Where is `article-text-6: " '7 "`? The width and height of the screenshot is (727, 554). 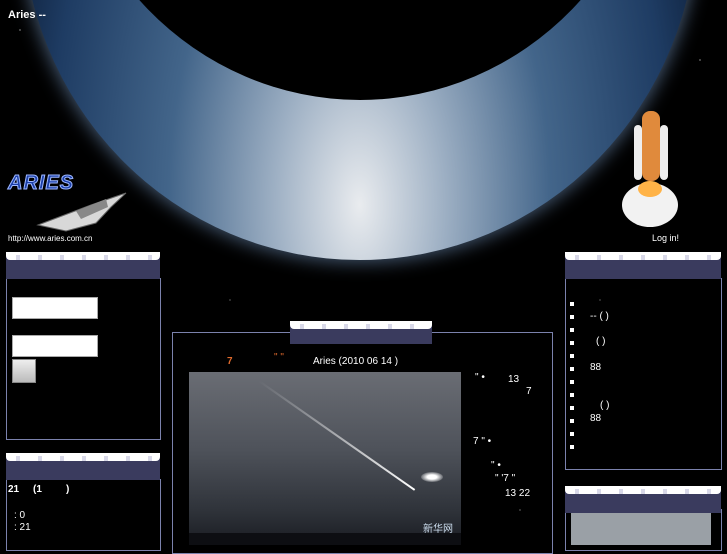
article-text-6: " '7 " is located at coordinates (505, 478).